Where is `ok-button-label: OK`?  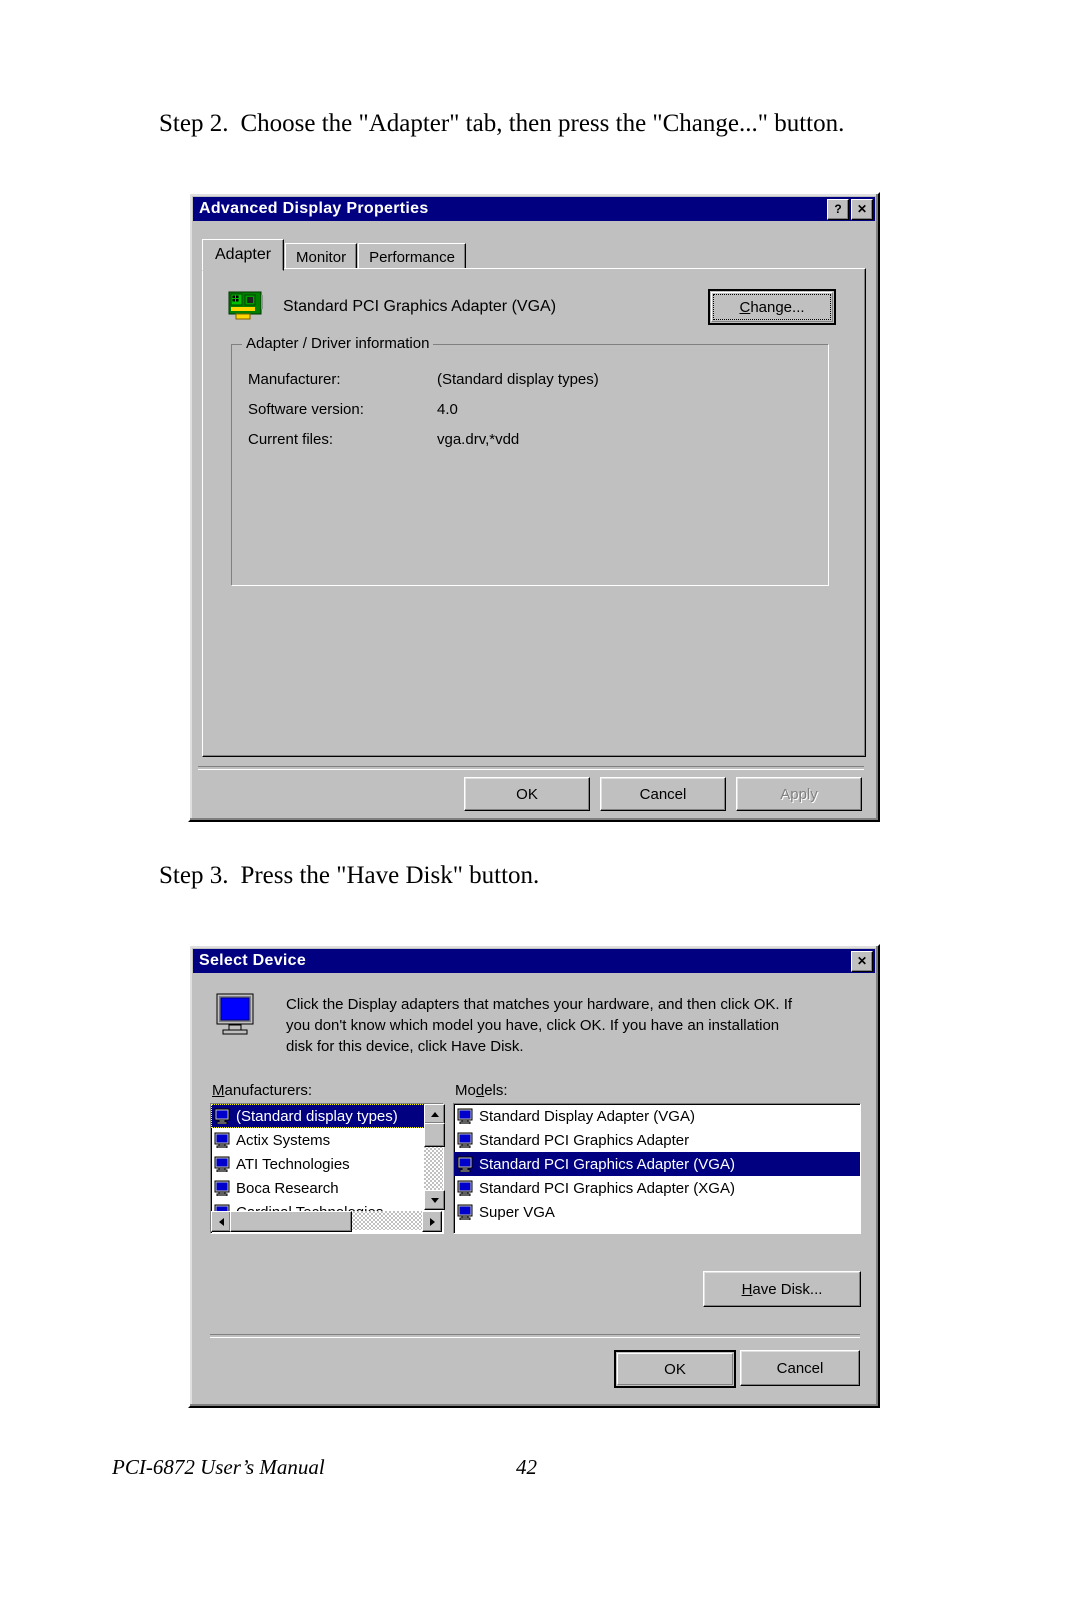
ok-button-label: OK is located at coordinates (527, 794).